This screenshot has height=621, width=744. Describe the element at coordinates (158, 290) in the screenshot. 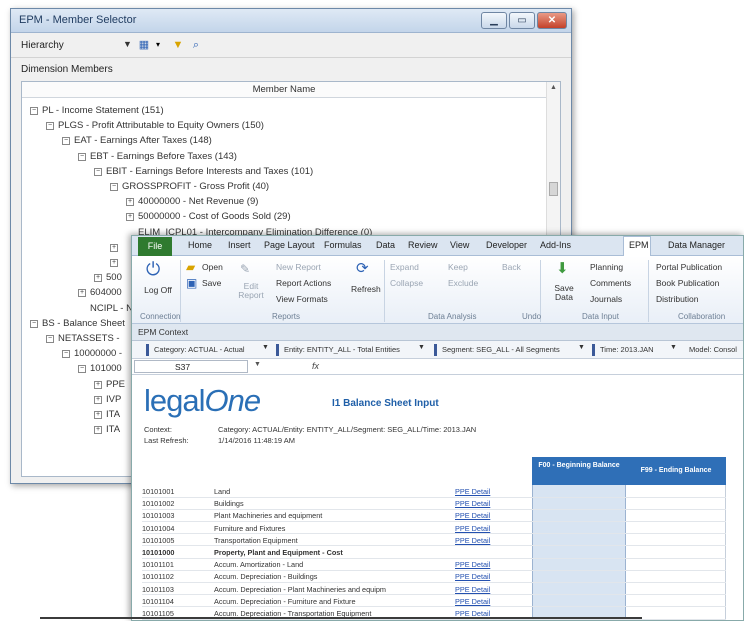

I see `log-off-button: Log Off` at that location.